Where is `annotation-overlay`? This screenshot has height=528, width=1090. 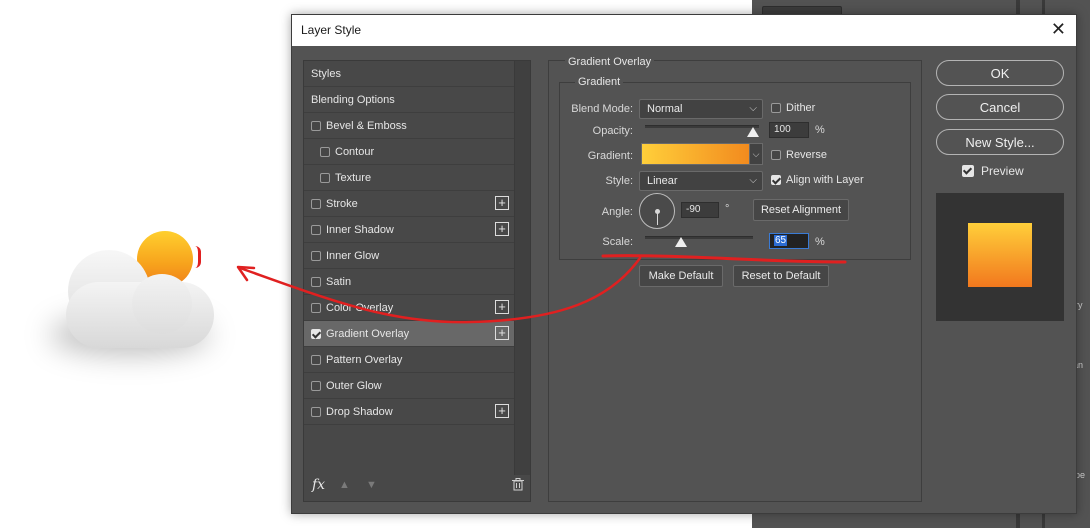 annotation-overlay is located at coordinates (541, 289).